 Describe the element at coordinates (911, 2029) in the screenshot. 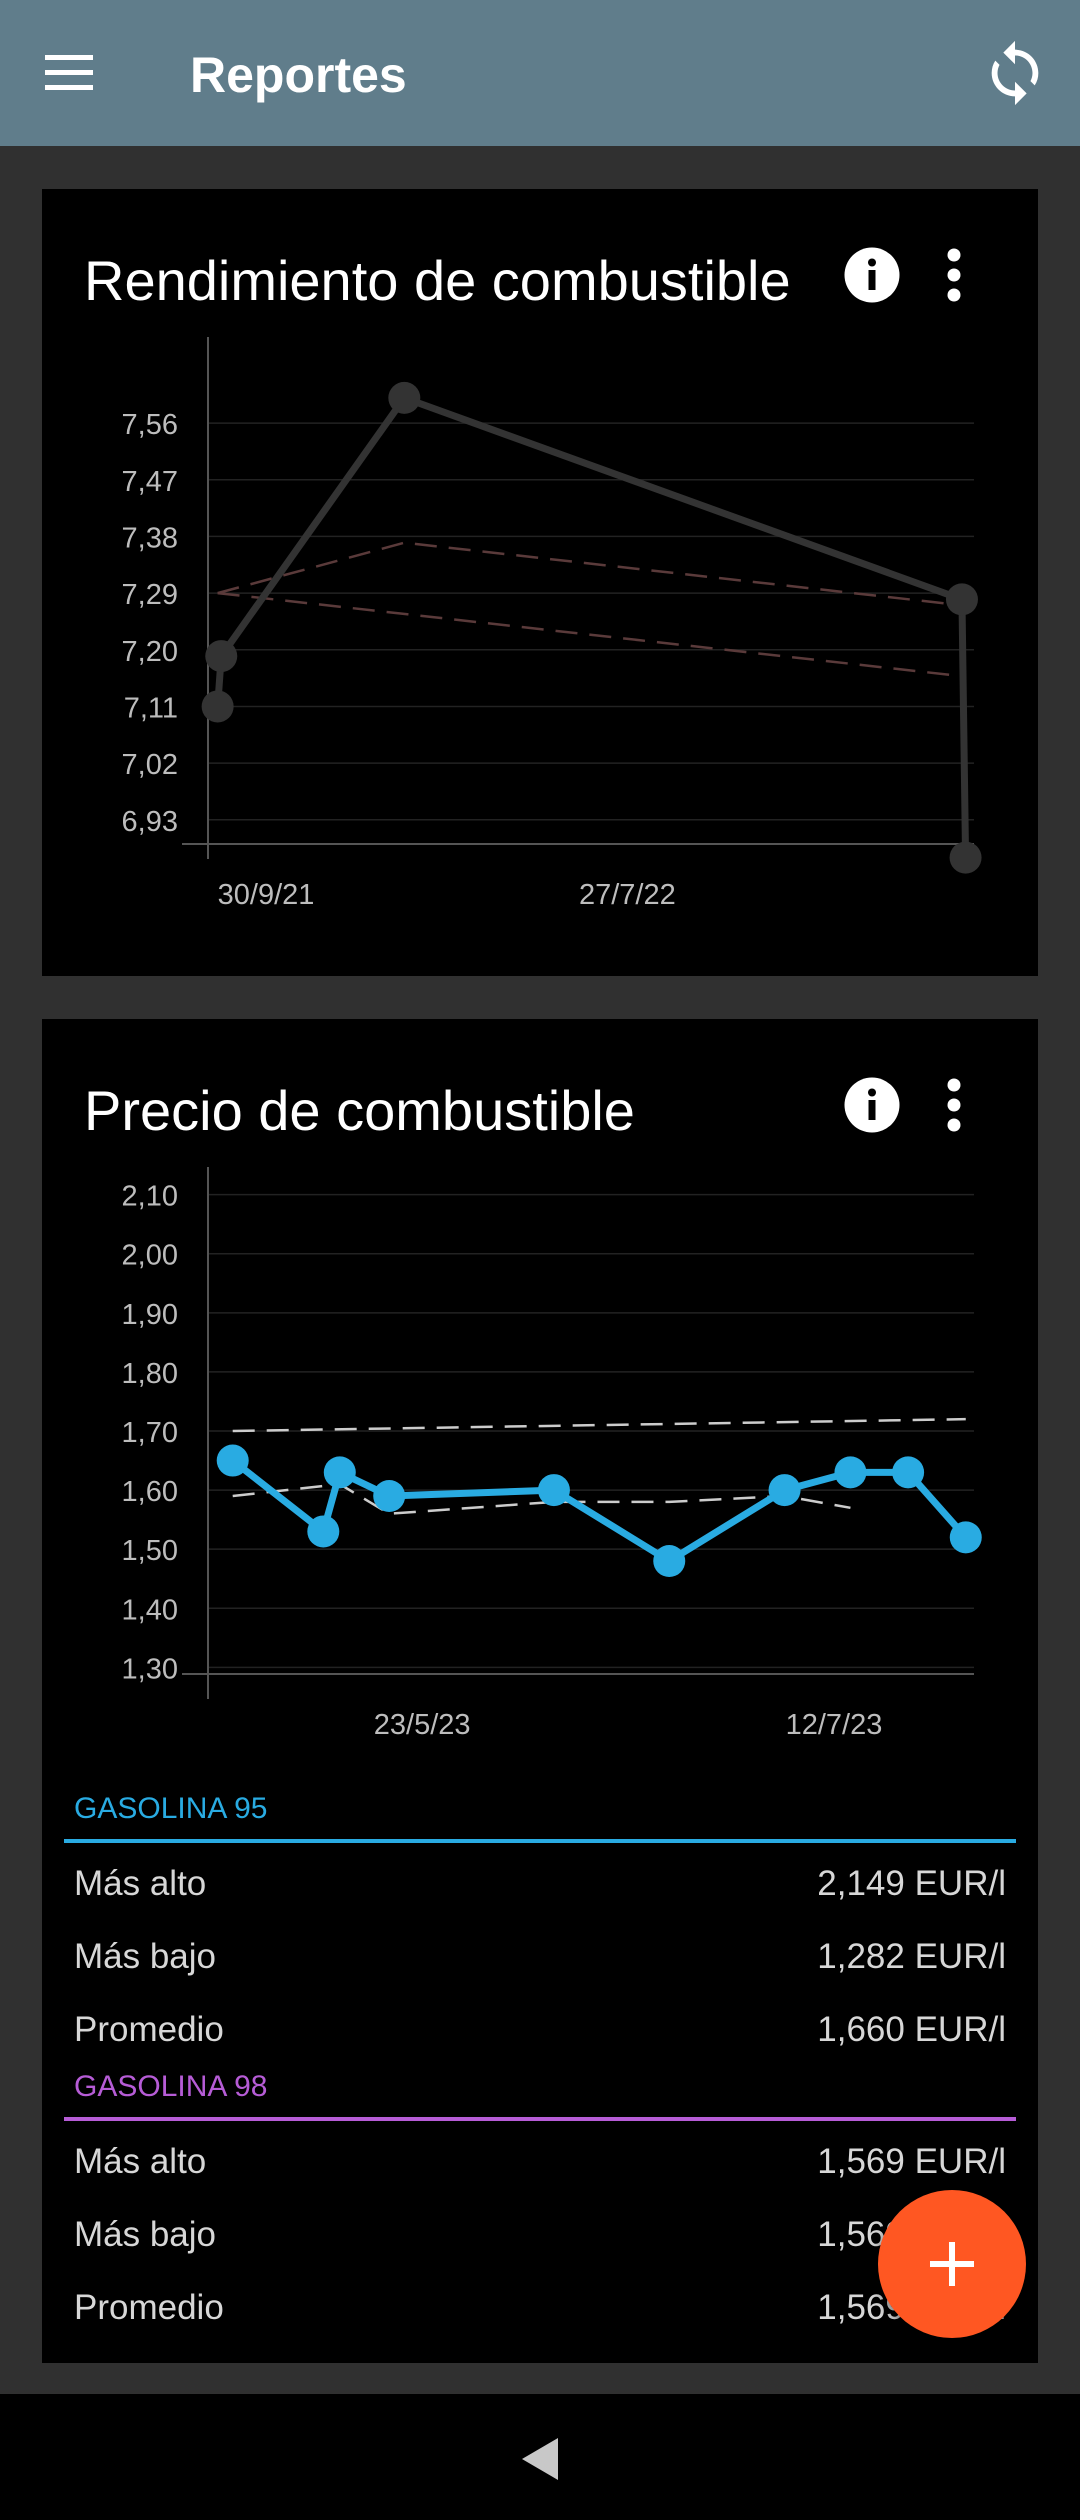

I see `stat-value: 1,660 EUR/l` at that location.